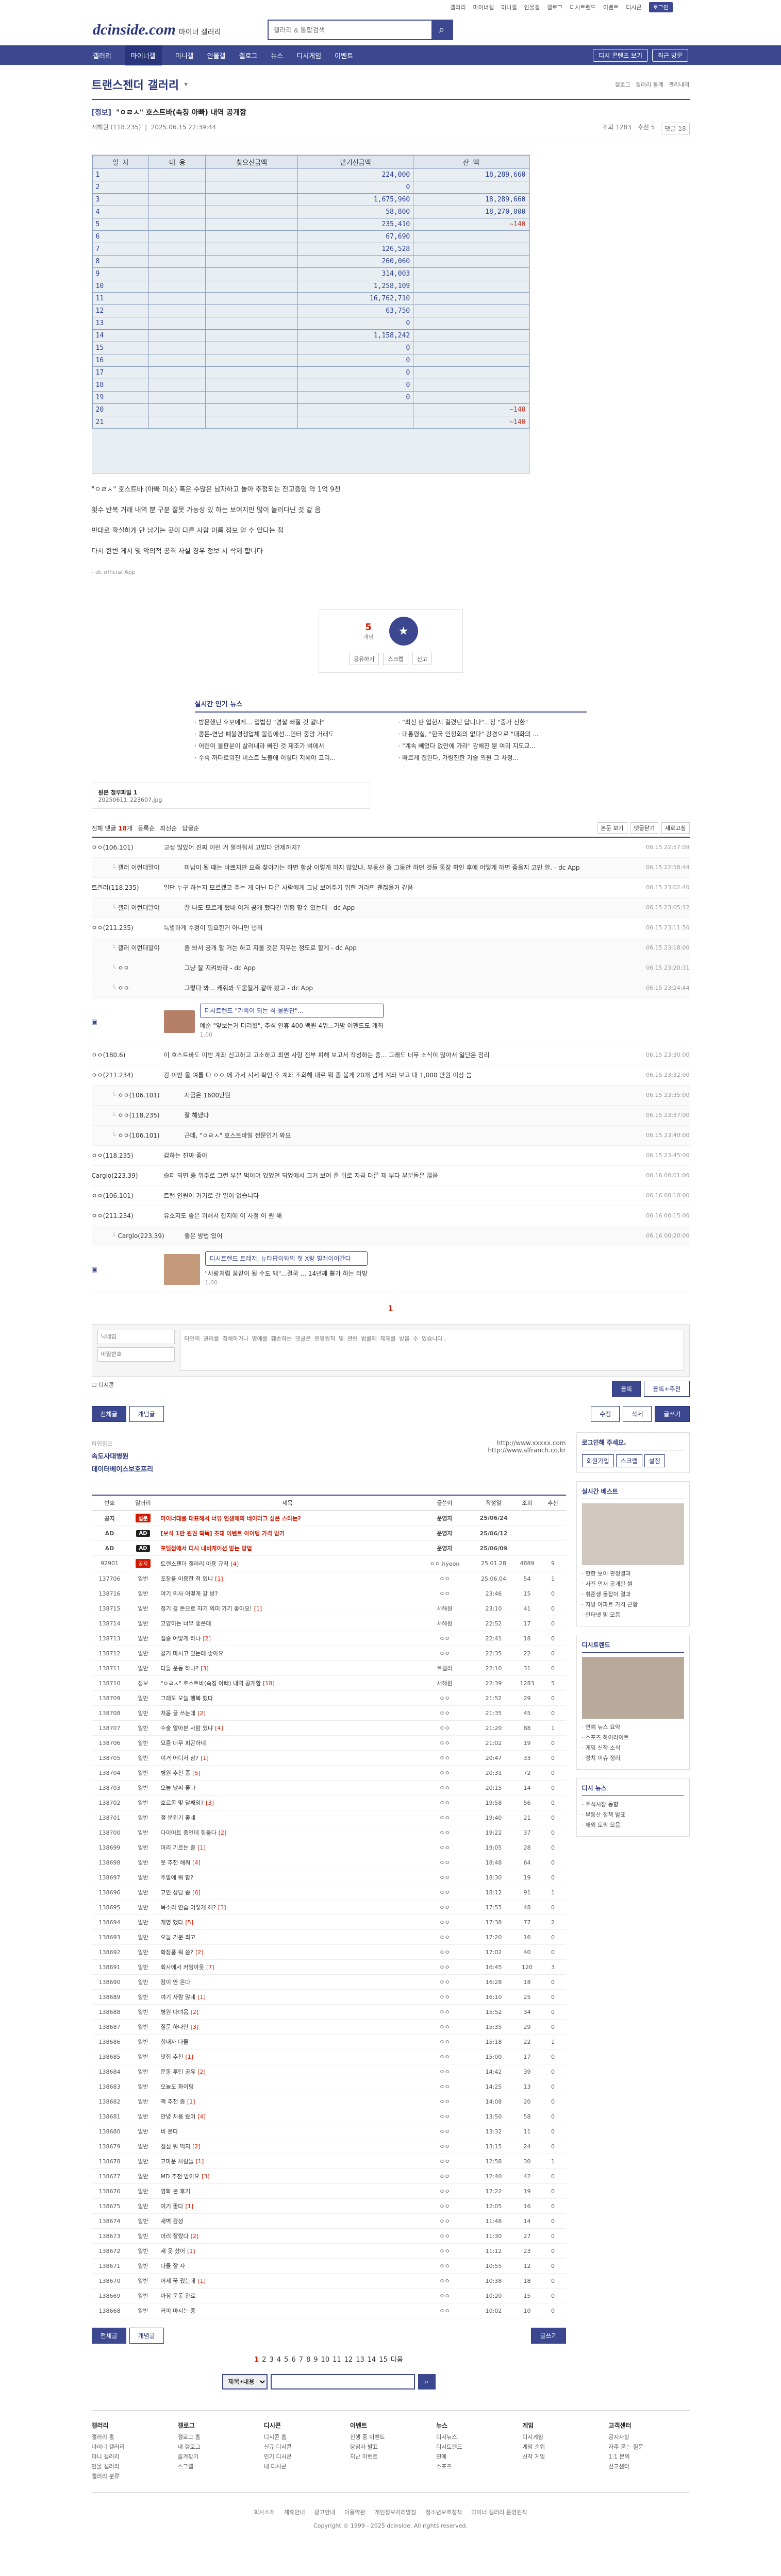  I want to click on recent-visit-button: 최근 방문, so click(670, 55).